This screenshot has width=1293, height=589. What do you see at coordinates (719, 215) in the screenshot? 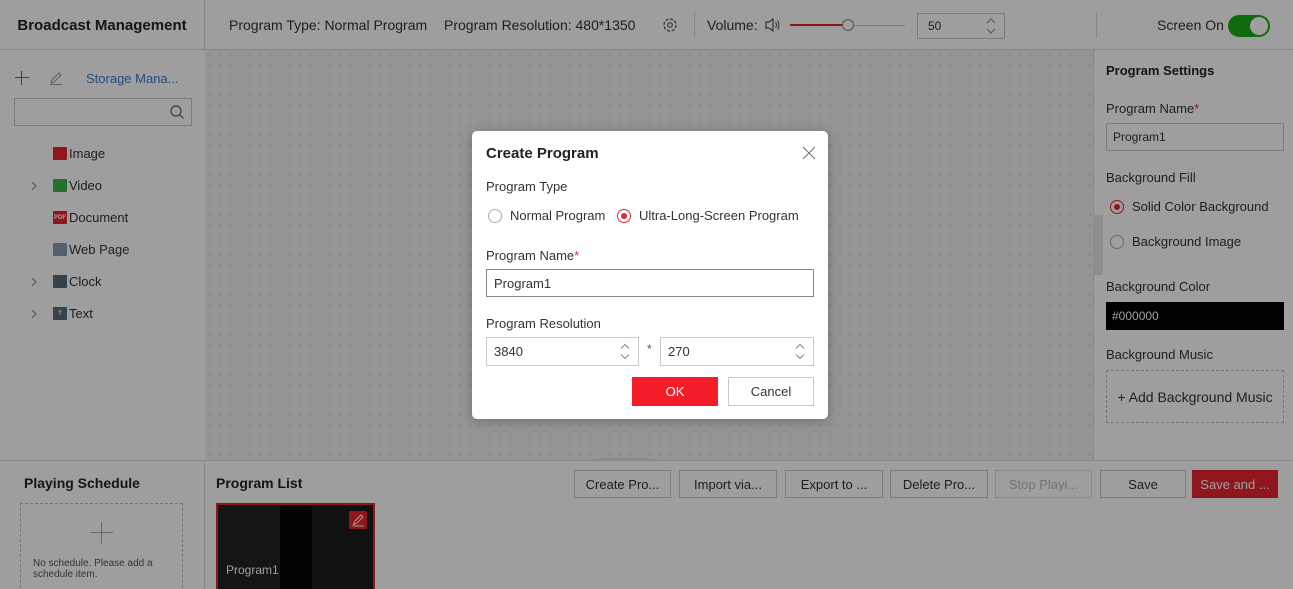
I see `ultra-long-screen-label: Ultra-Long-Screen Program` at bounding box center [719, 215].